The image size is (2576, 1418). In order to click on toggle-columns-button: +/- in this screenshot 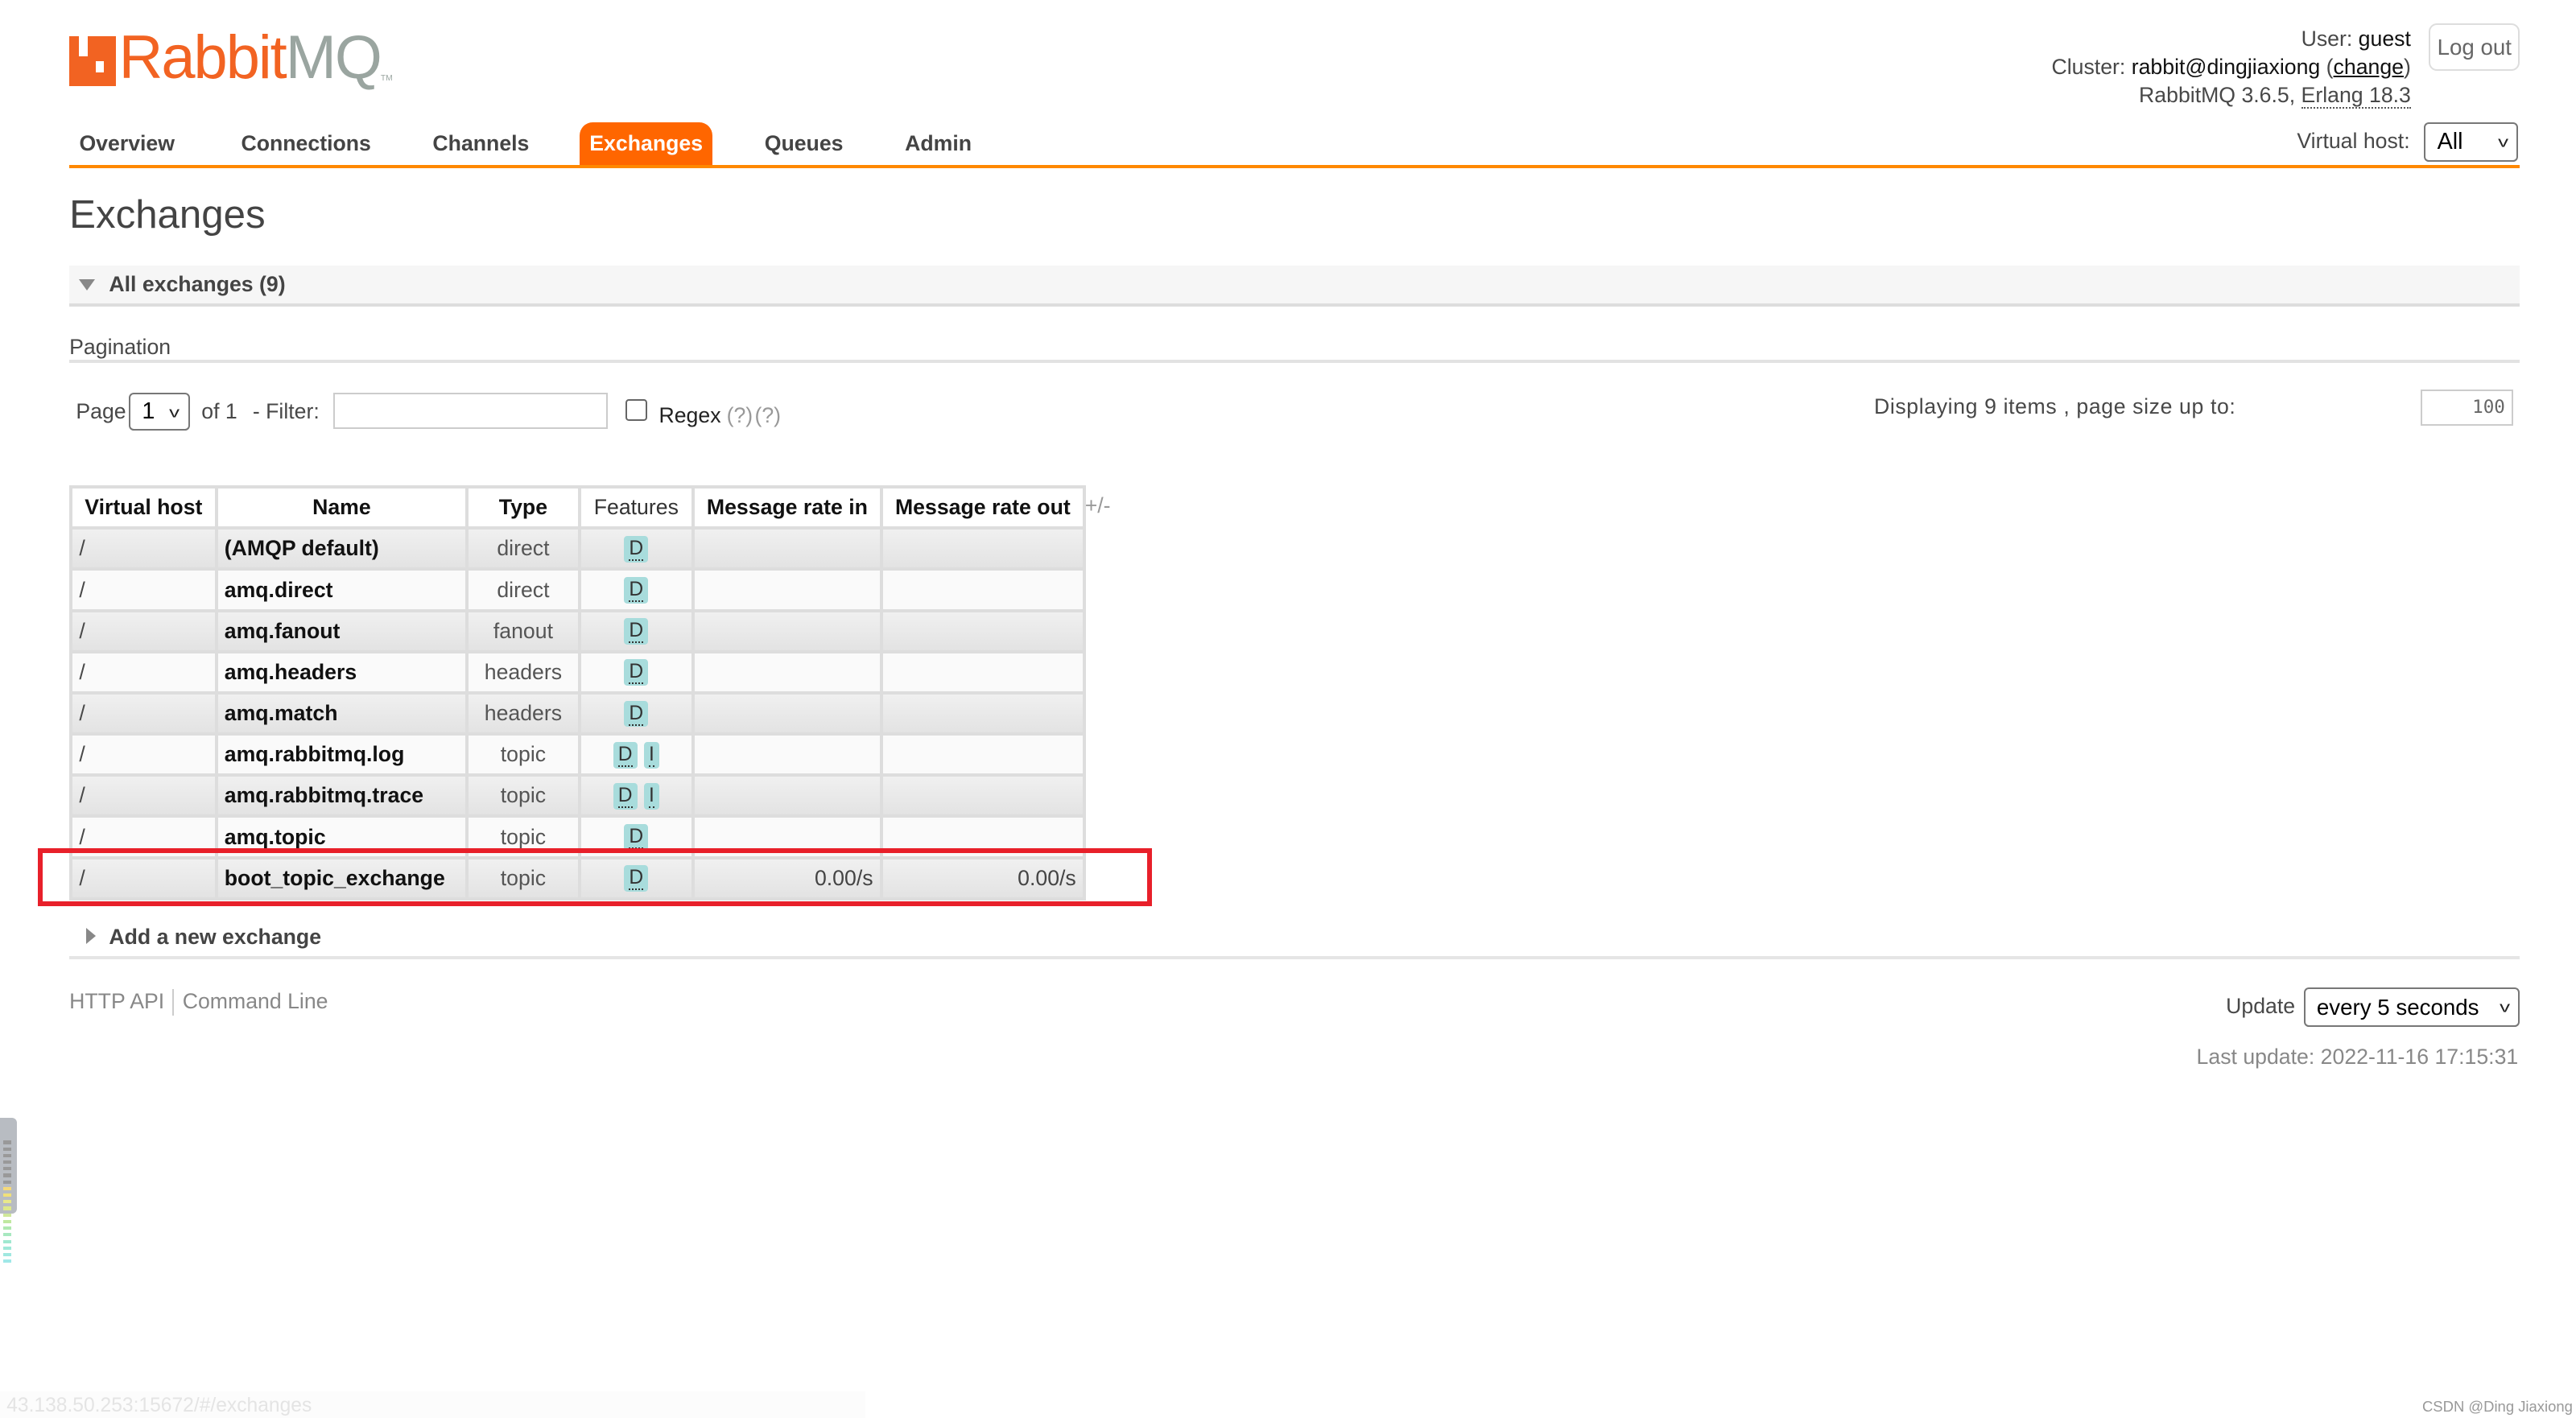, I will do `click(1098, 506)`.